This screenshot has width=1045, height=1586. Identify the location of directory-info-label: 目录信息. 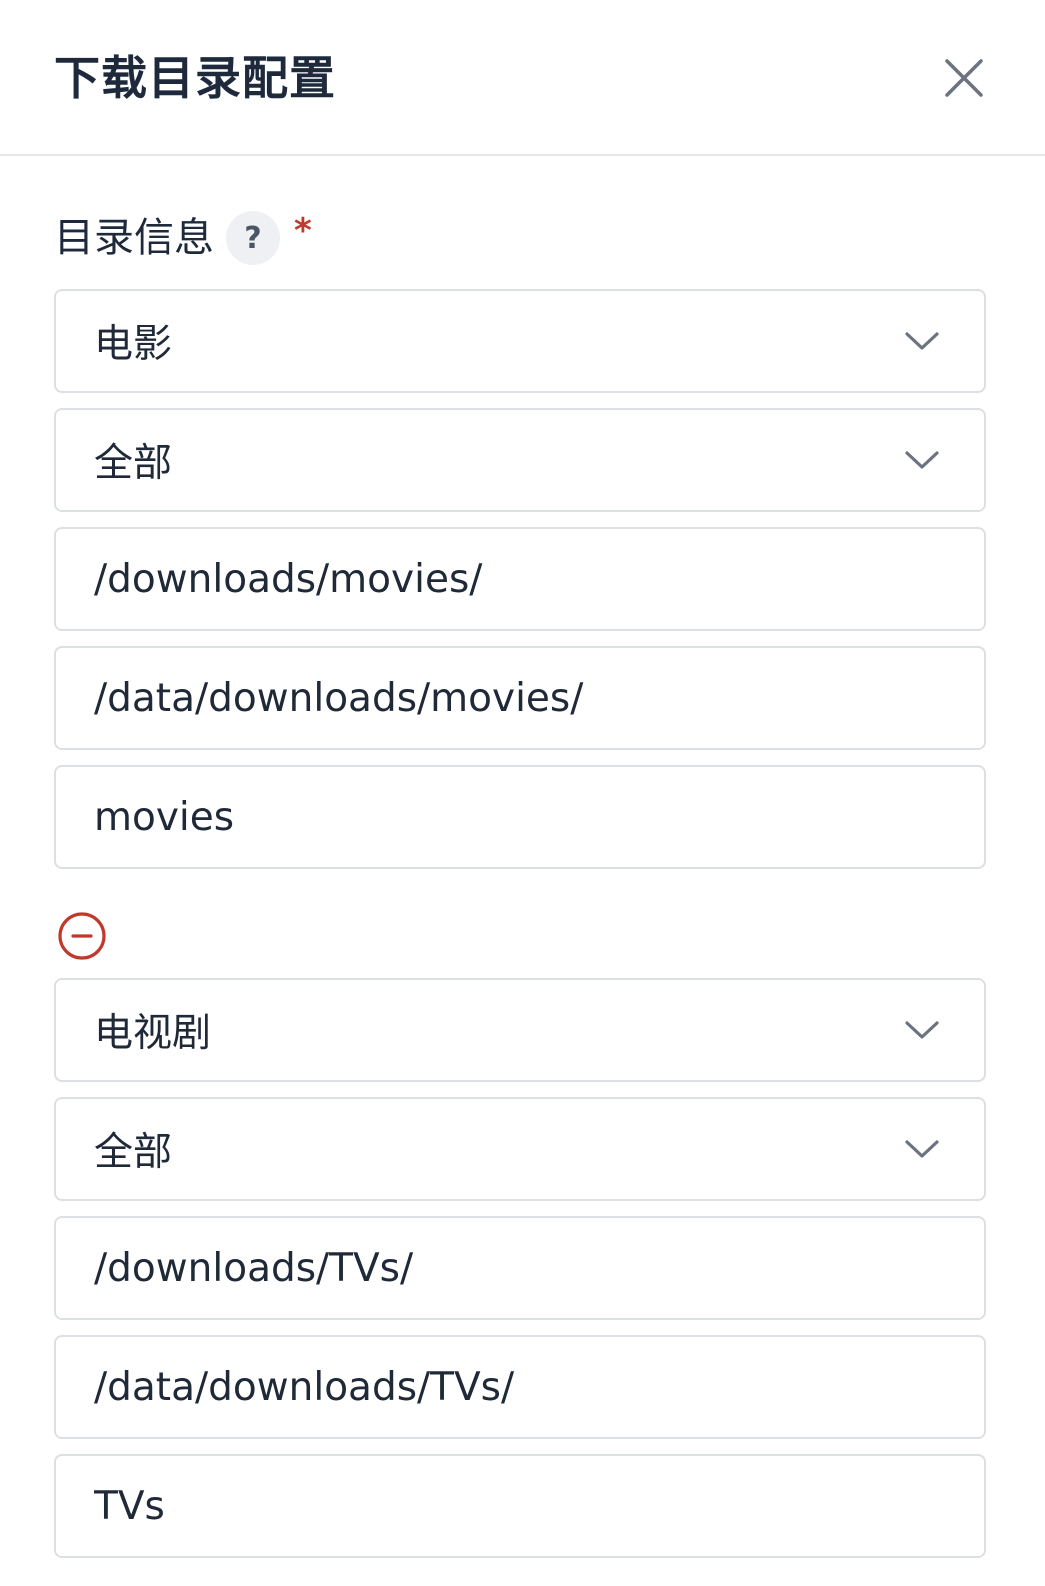
(134, 238).